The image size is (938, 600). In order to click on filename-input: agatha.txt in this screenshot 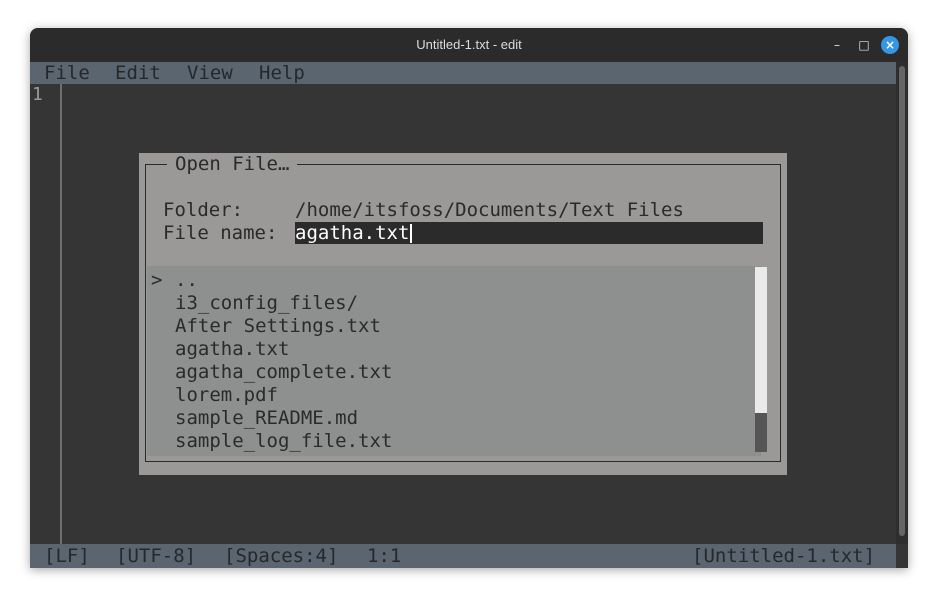, I will do `click(529, 233)`.